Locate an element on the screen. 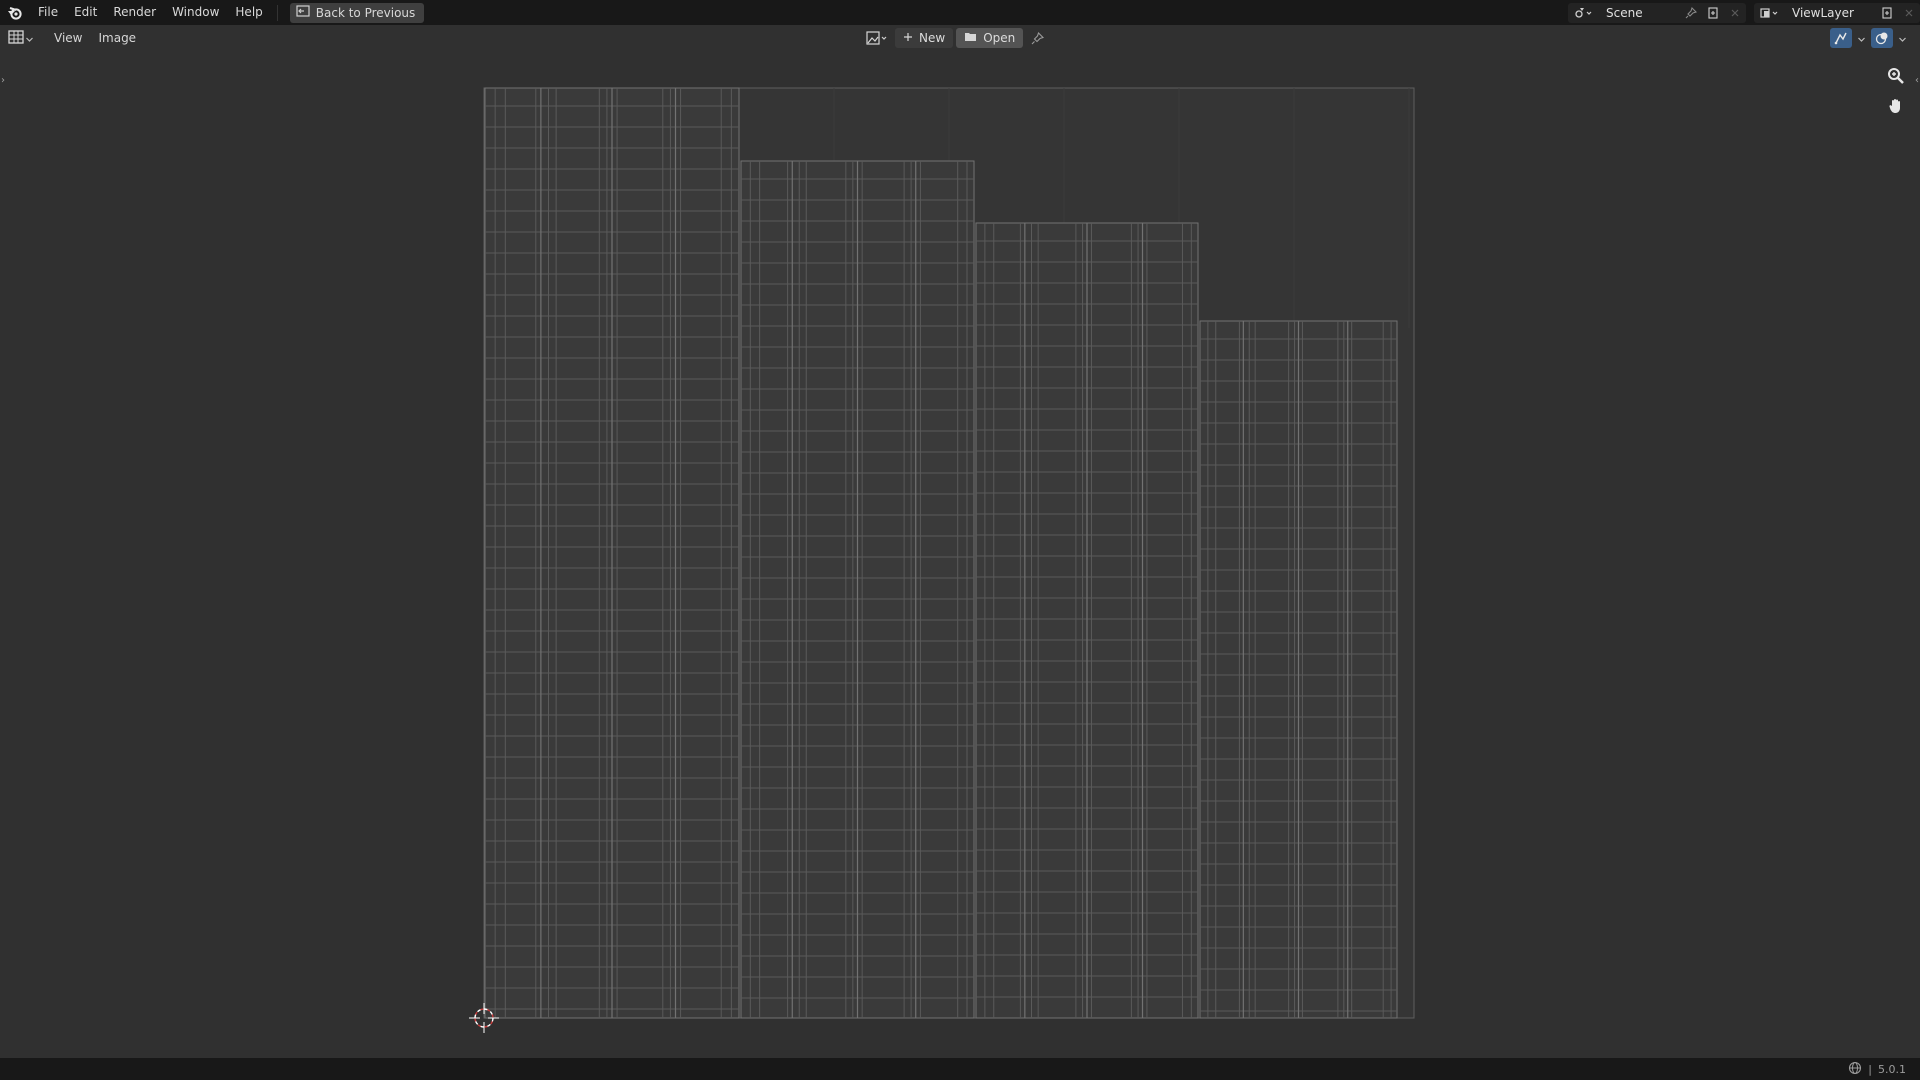  menu-file: File is located at coordinates (48, 12).